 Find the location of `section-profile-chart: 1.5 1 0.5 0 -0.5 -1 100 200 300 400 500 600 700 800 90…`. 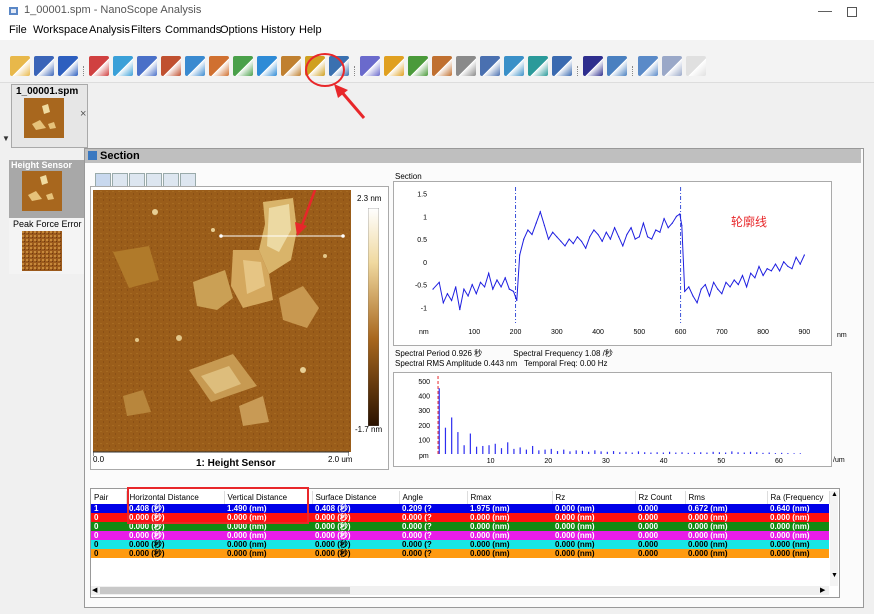

section-profile-chart: 1.5 1 0.5 0 -0.5 -1 100 200 300 400 500 600 700 800 90… is located at coordinates (624, 263).